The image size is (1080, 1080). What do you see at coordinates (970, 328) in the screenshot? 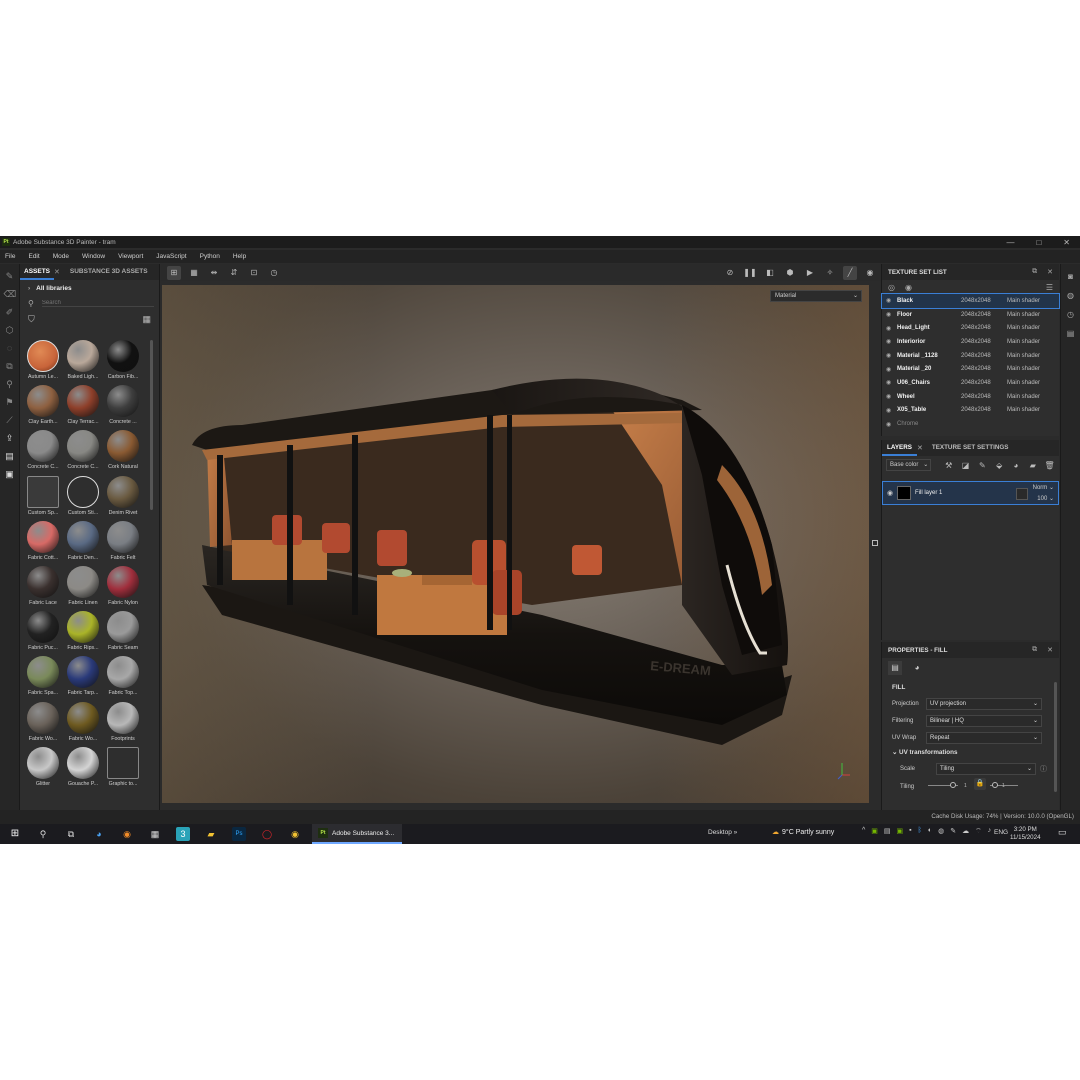
I see `texture-set-row: ◉ Head_Light 2048x2048 Main shader` at bounding box center [970, 328].